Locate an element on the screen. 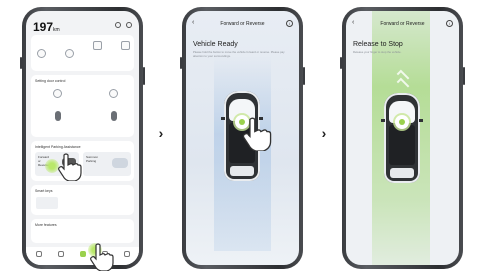  lock-icon is located at coordinates (41, 53).